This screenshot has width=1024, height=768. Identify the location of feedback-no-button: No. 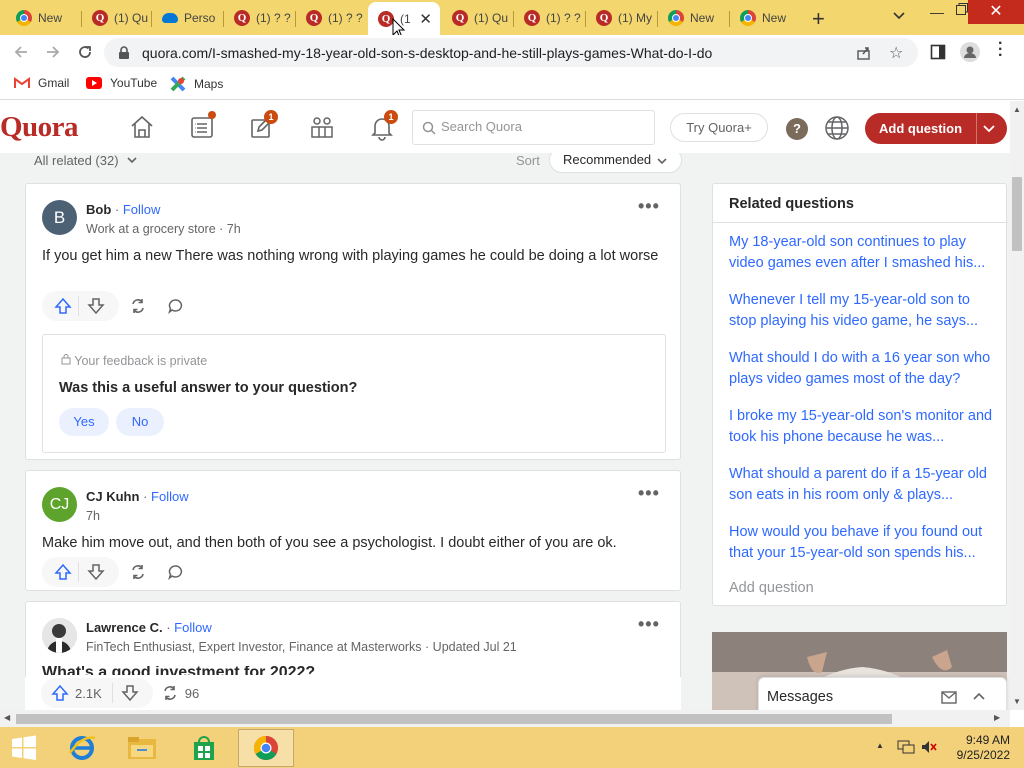
(140, 422).